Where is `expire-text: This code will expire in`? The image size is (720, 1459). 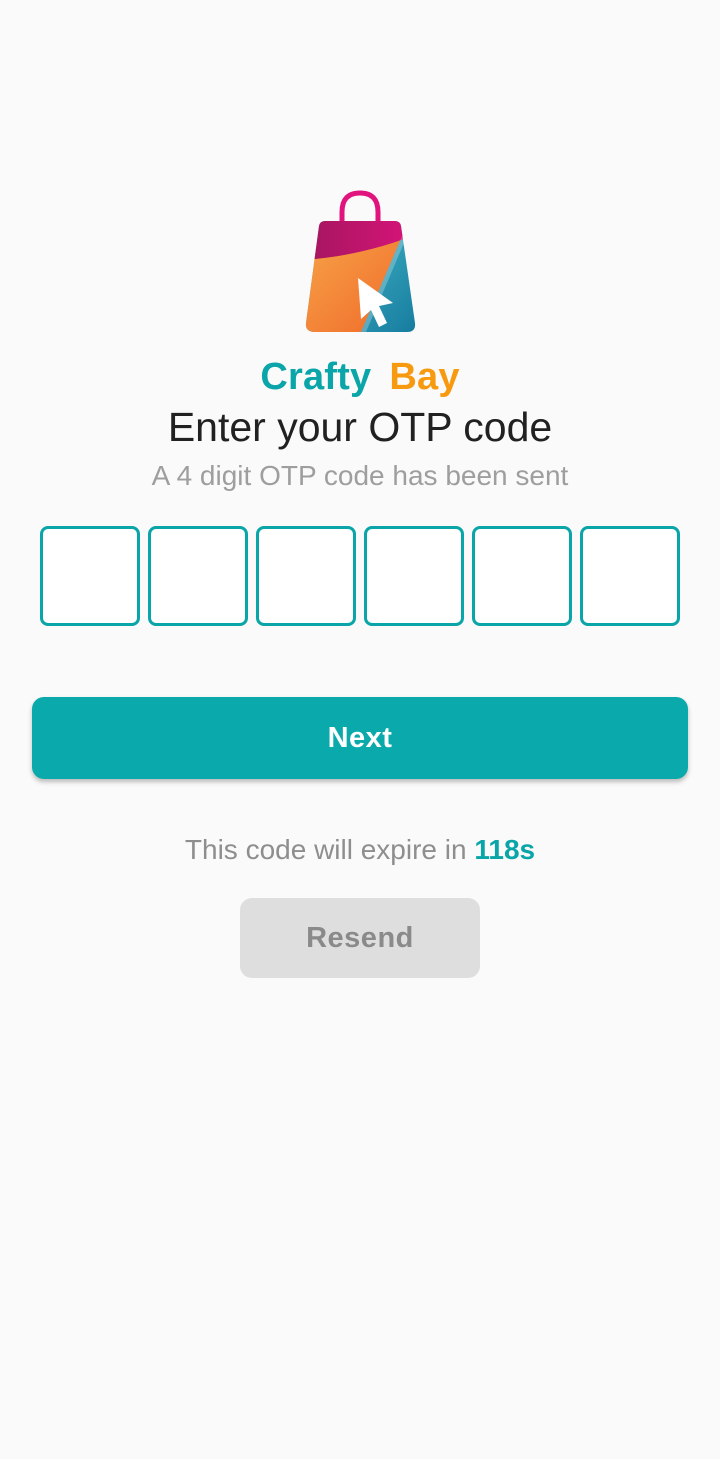
expire-text: This code will expire in is located at coordinates (325, 849).